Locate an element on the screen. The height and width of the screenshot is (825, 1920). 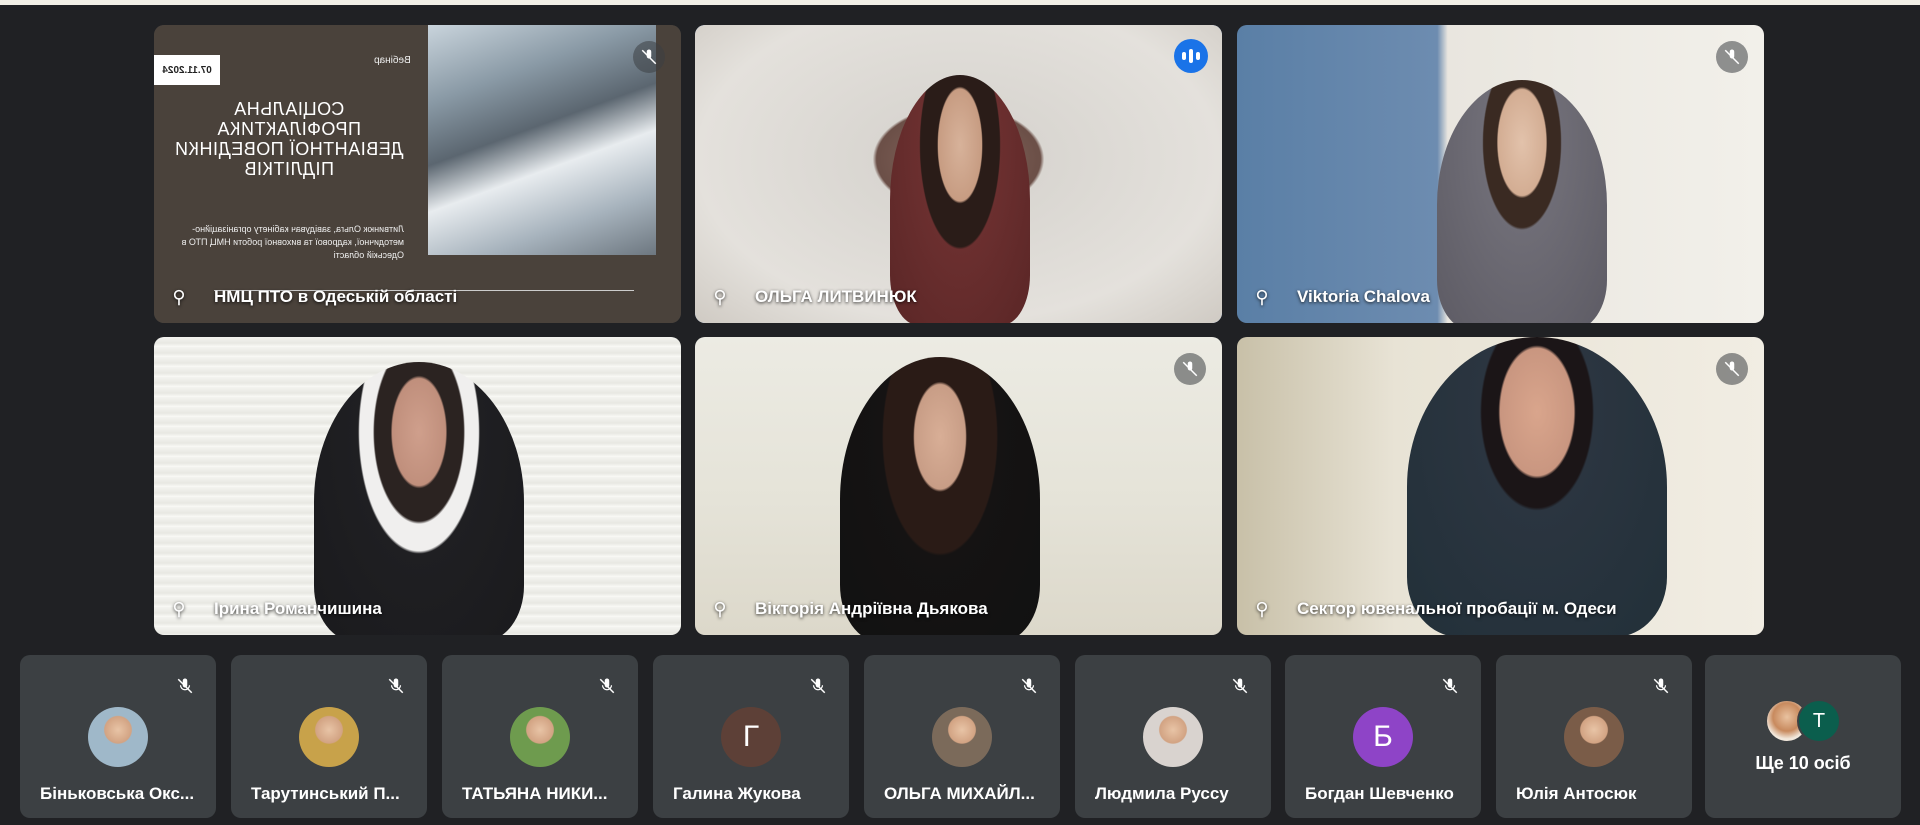
participant-tile-small: Юлія Антосюк is located at coordinates (1594, 736).